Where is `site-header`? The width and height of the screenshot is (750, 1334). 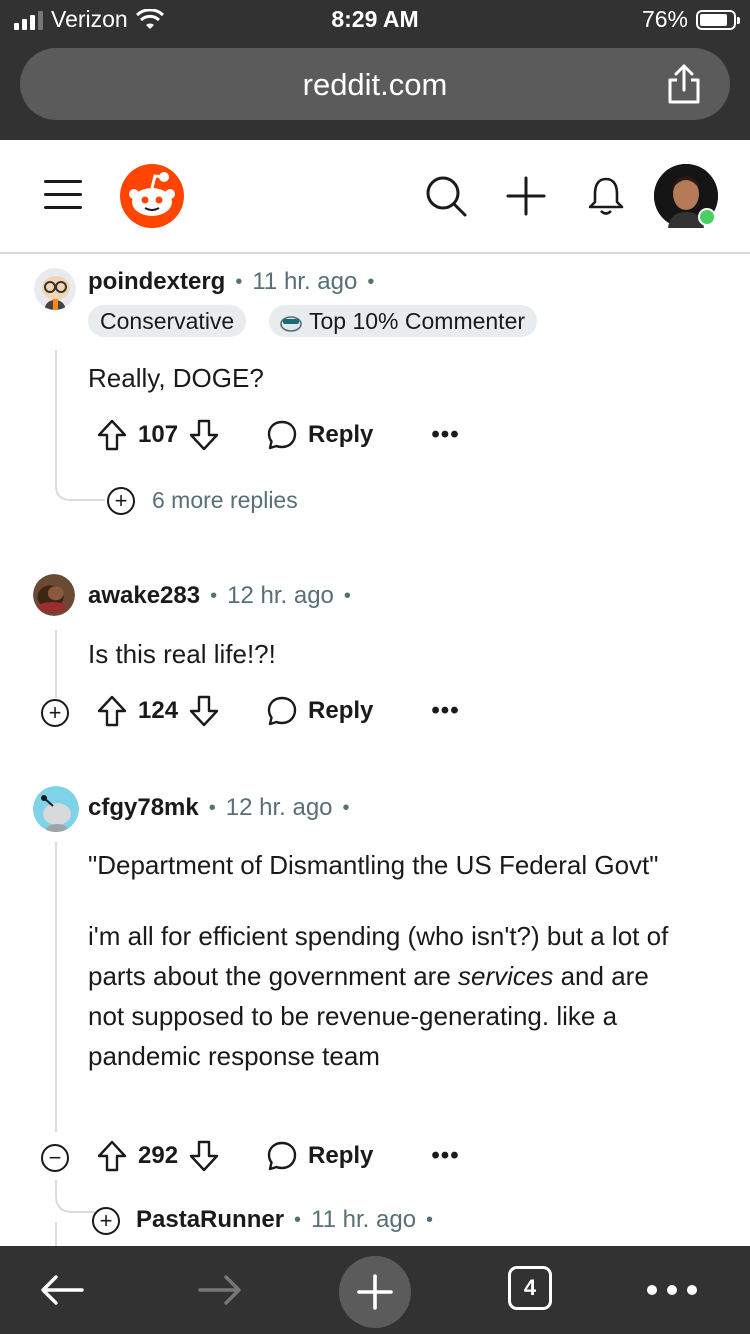 site-header is located at coordinates (375, 197).